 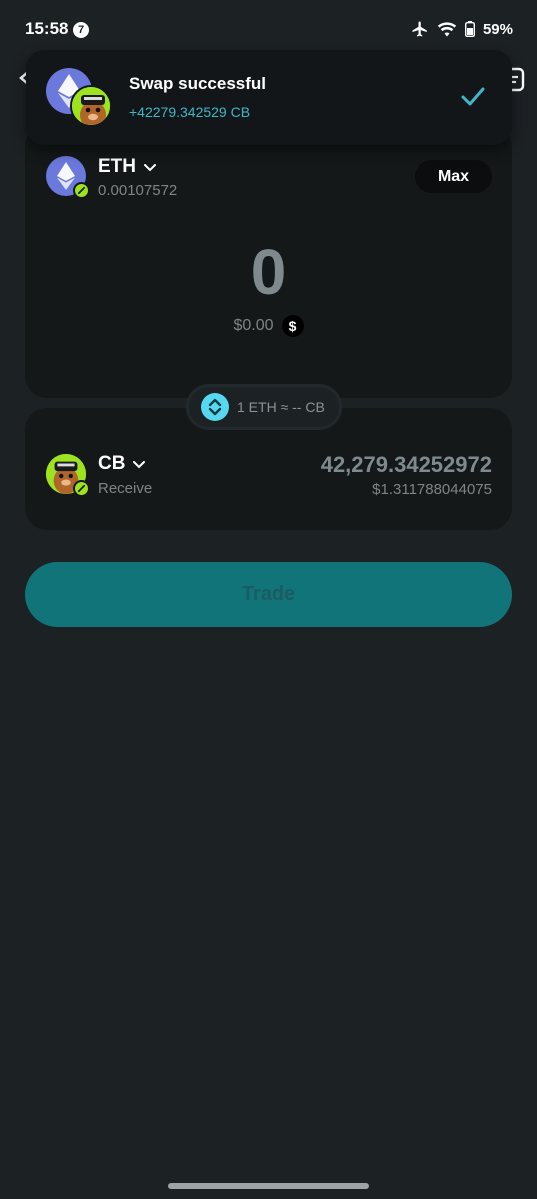 What do you see at coordinates (268, 272) in the screenshot?
I see `from-amount-input: 0` at bounding box center [268, 272].